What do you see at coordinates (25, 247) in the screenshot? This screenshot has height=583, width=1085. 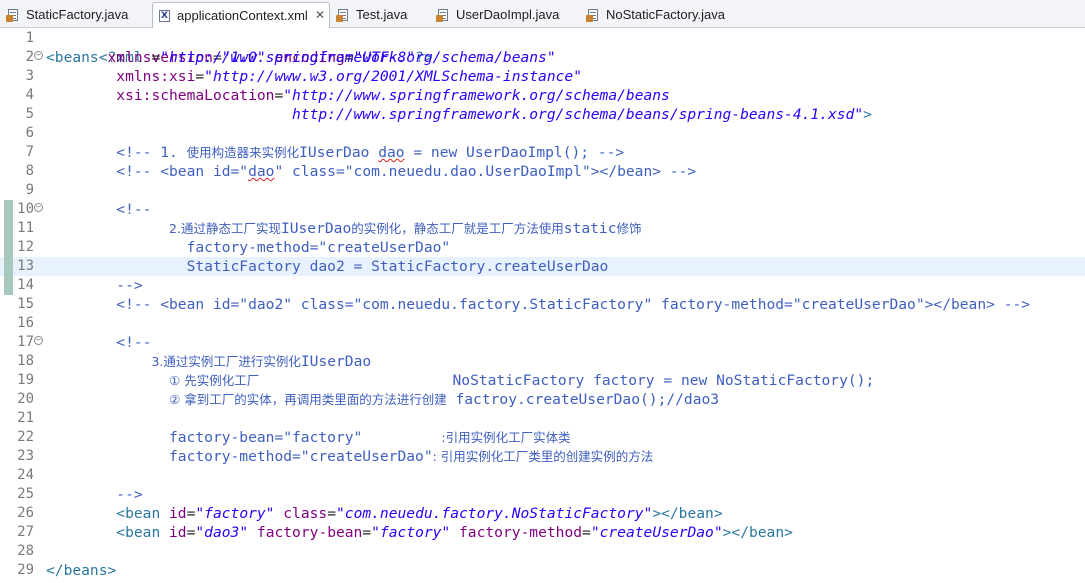 I see `line-number: 12` at bounding box center [25, 247].